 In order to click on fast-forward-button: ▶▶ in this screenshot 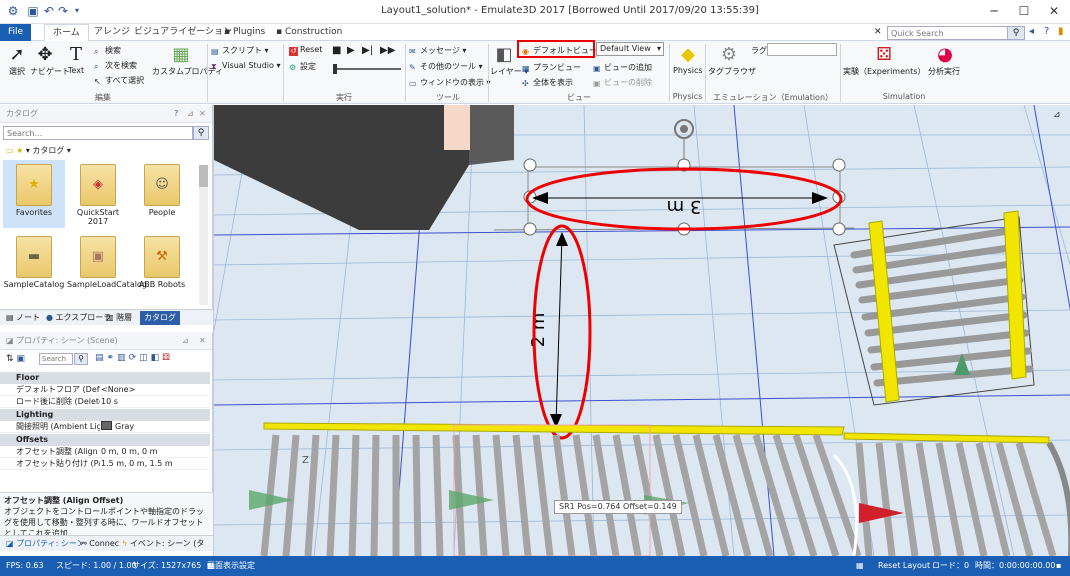, I will do `click(387, 50)`.